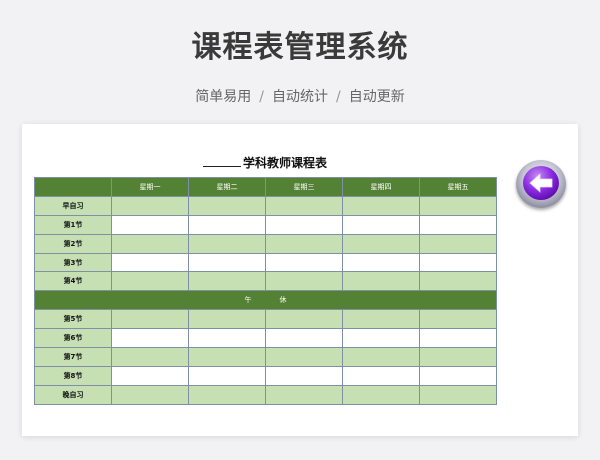  I want to click on day-header-tue: 星期二, so click(227, 187).